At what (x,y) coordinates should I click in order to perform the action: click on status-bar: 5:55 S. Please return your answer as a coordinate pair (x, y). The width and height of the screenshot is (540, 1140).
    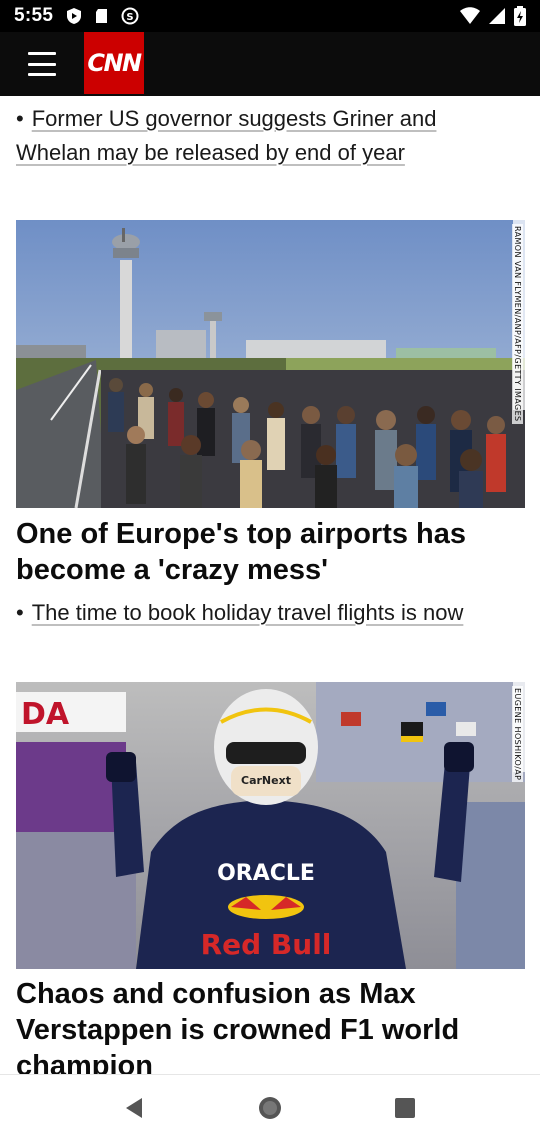
    Looking at the image, I should click on (270, 16).